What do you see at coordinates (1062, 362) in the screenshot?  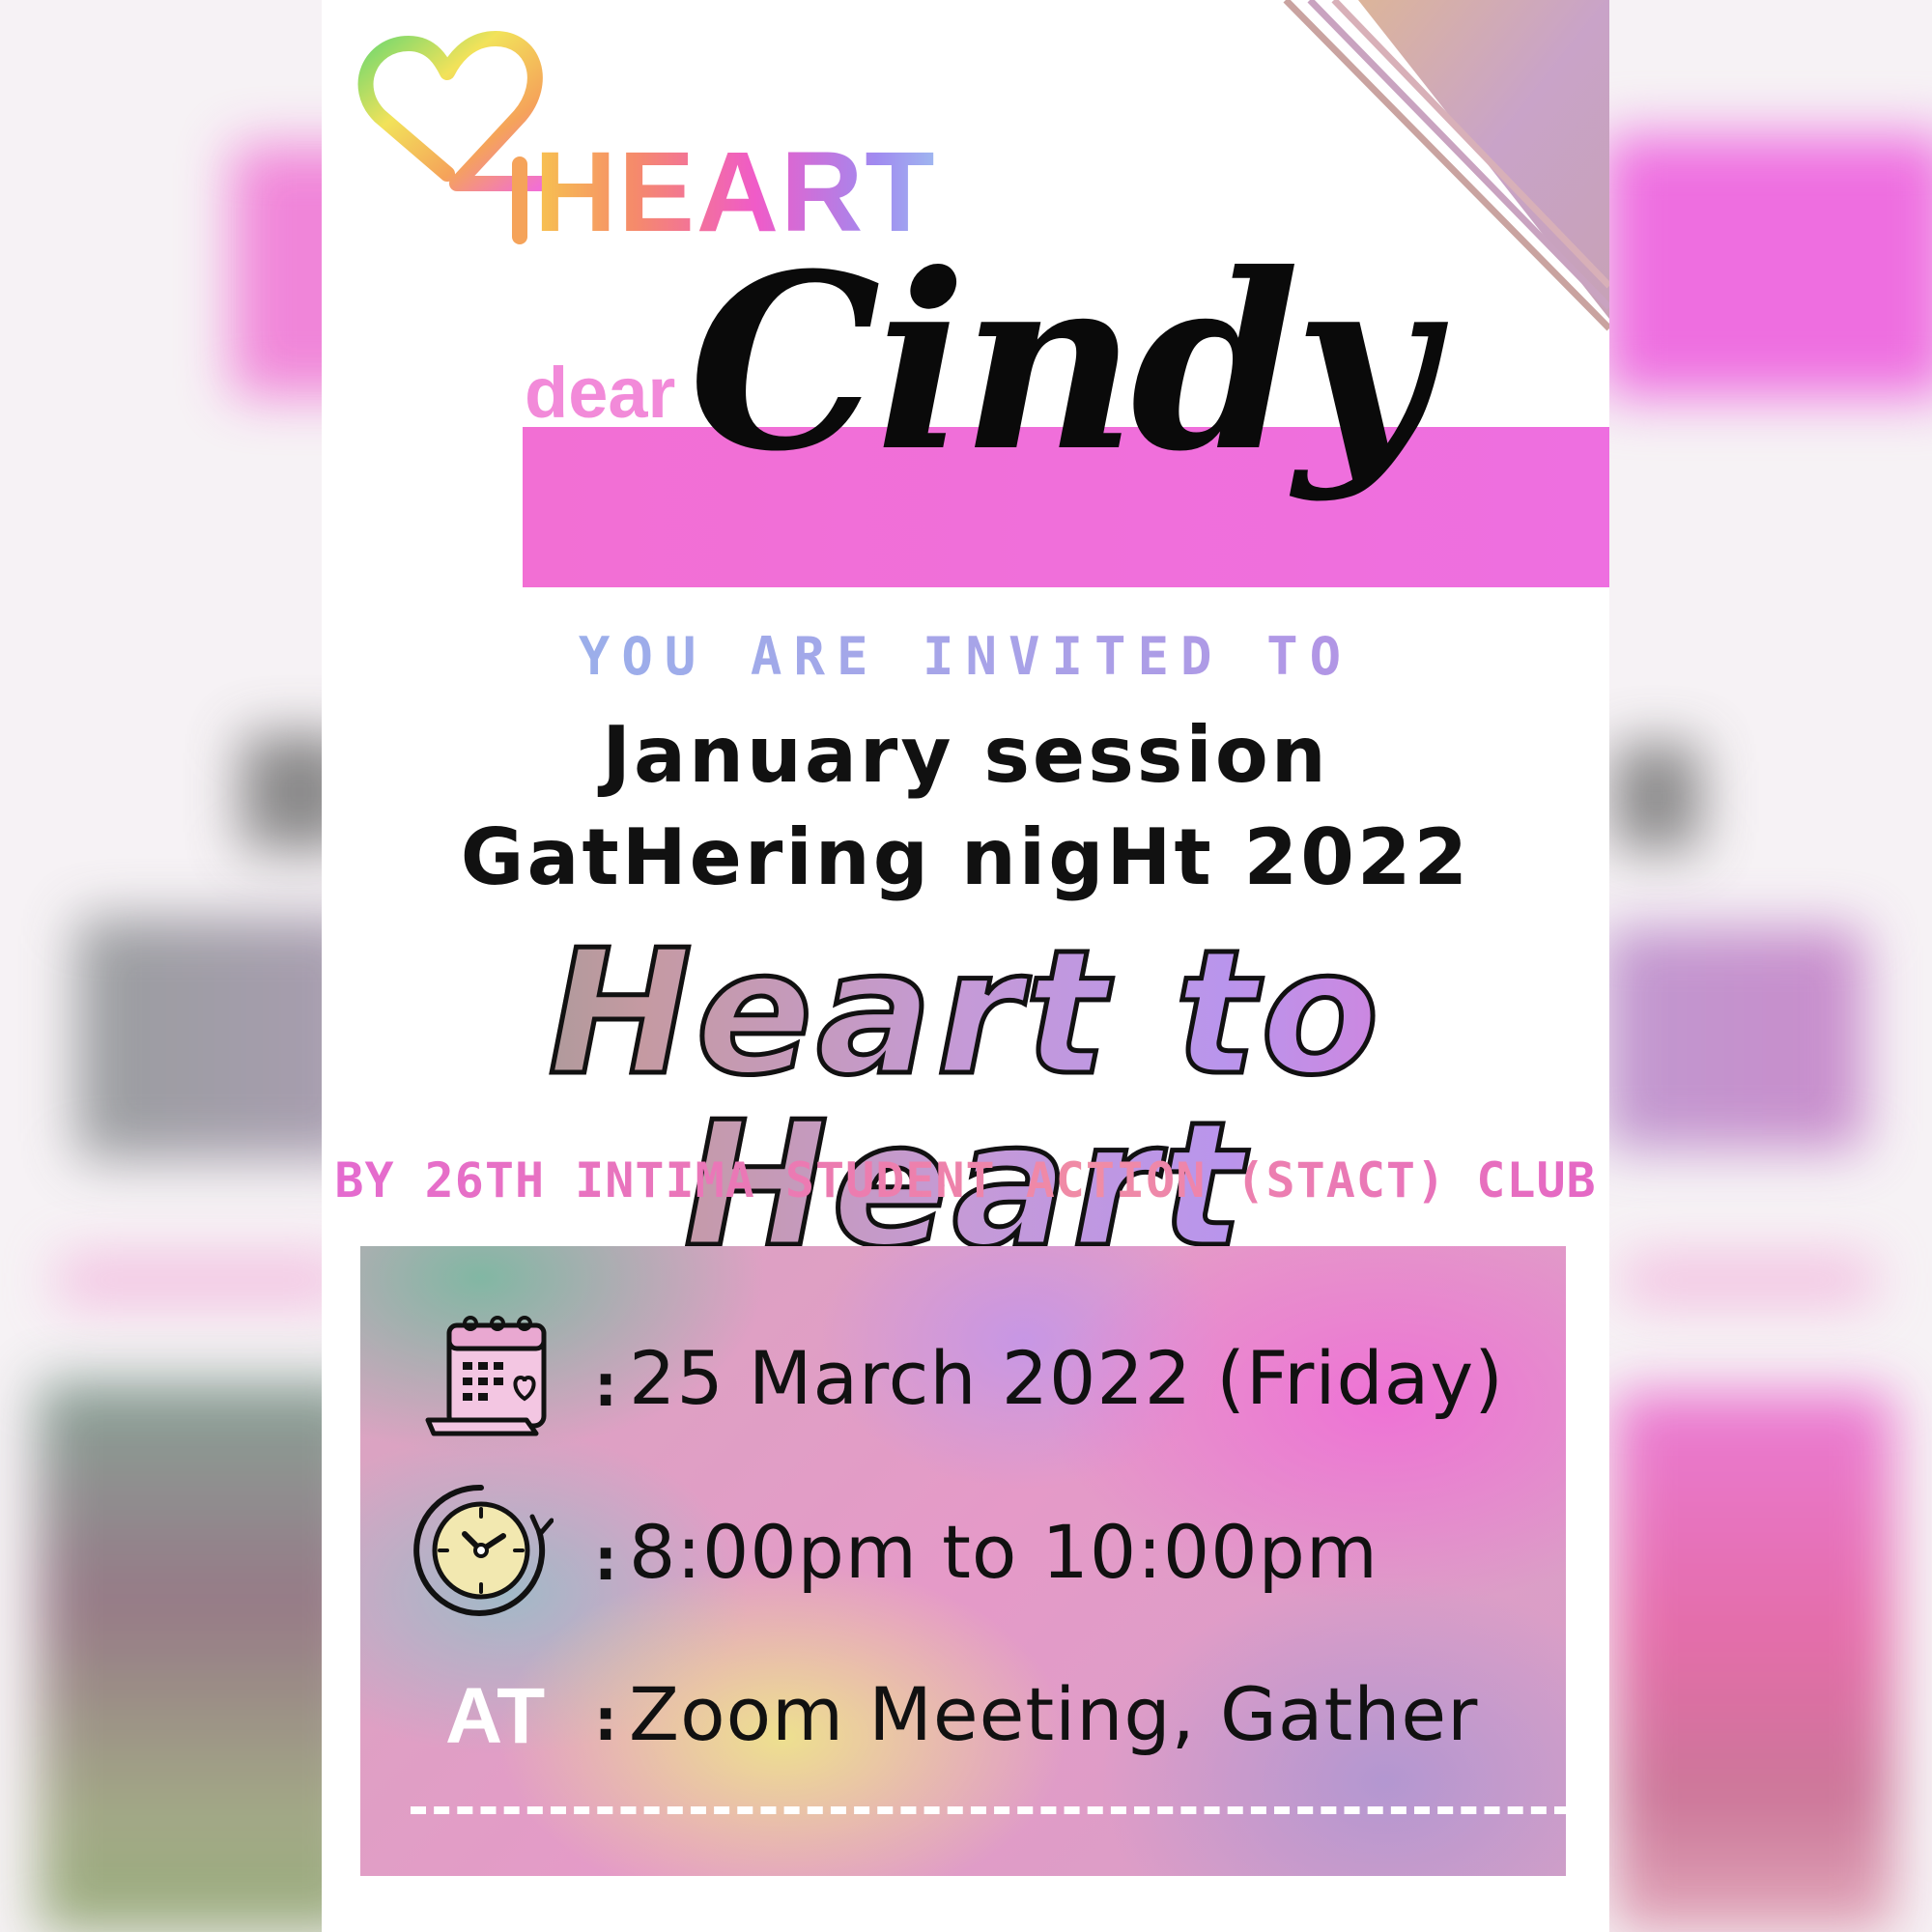 I see `guest-name: Cindy` at bounding box center [1062, 362].